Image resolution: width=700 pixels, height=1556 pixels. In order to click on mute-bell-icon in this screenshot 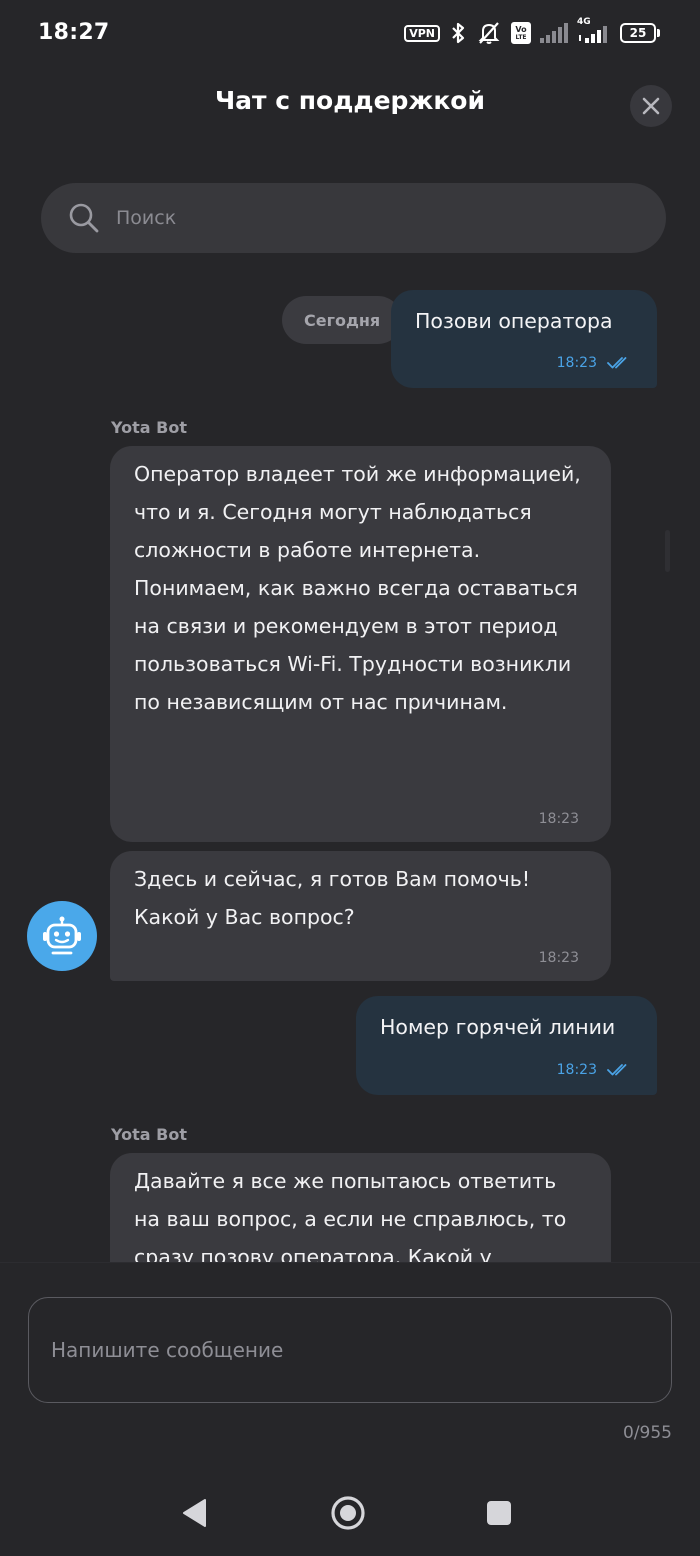, I will do `click(489, 33)`.